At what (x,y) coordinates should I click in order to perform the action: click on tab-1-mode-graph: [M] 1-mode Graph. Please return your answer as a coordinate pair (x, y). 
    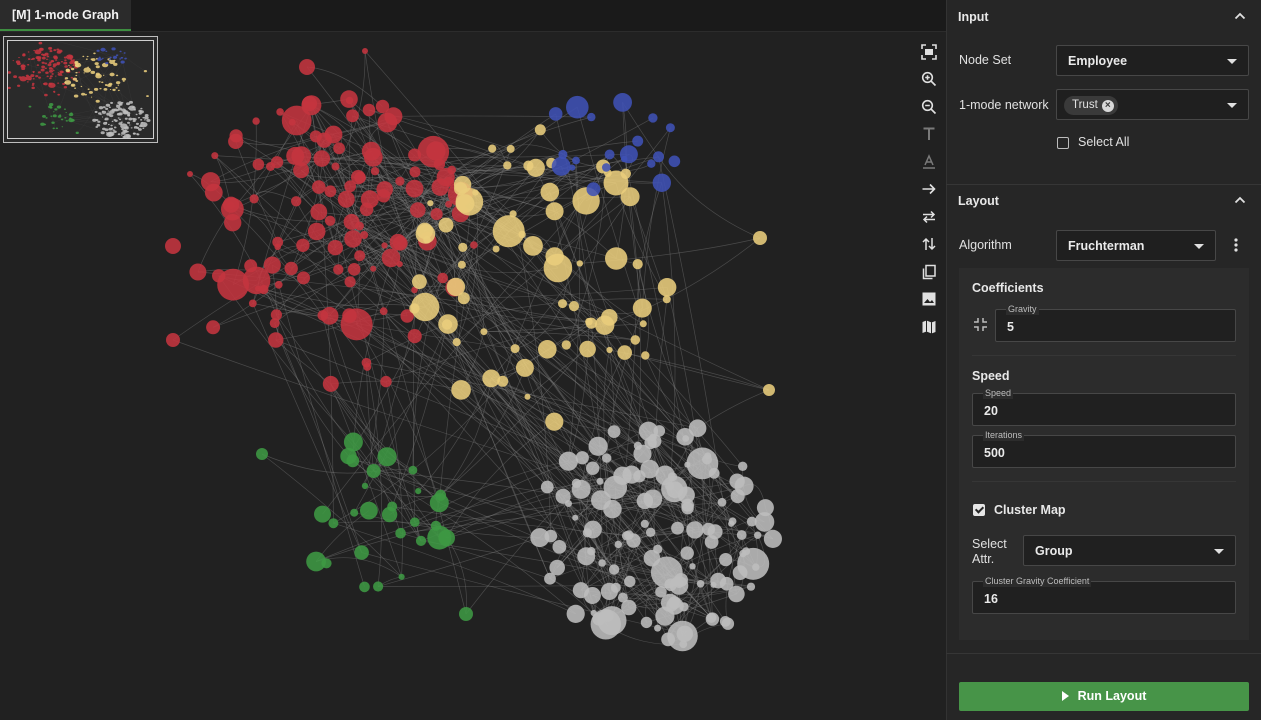
    Looking at the image, I should click on (65, 15).